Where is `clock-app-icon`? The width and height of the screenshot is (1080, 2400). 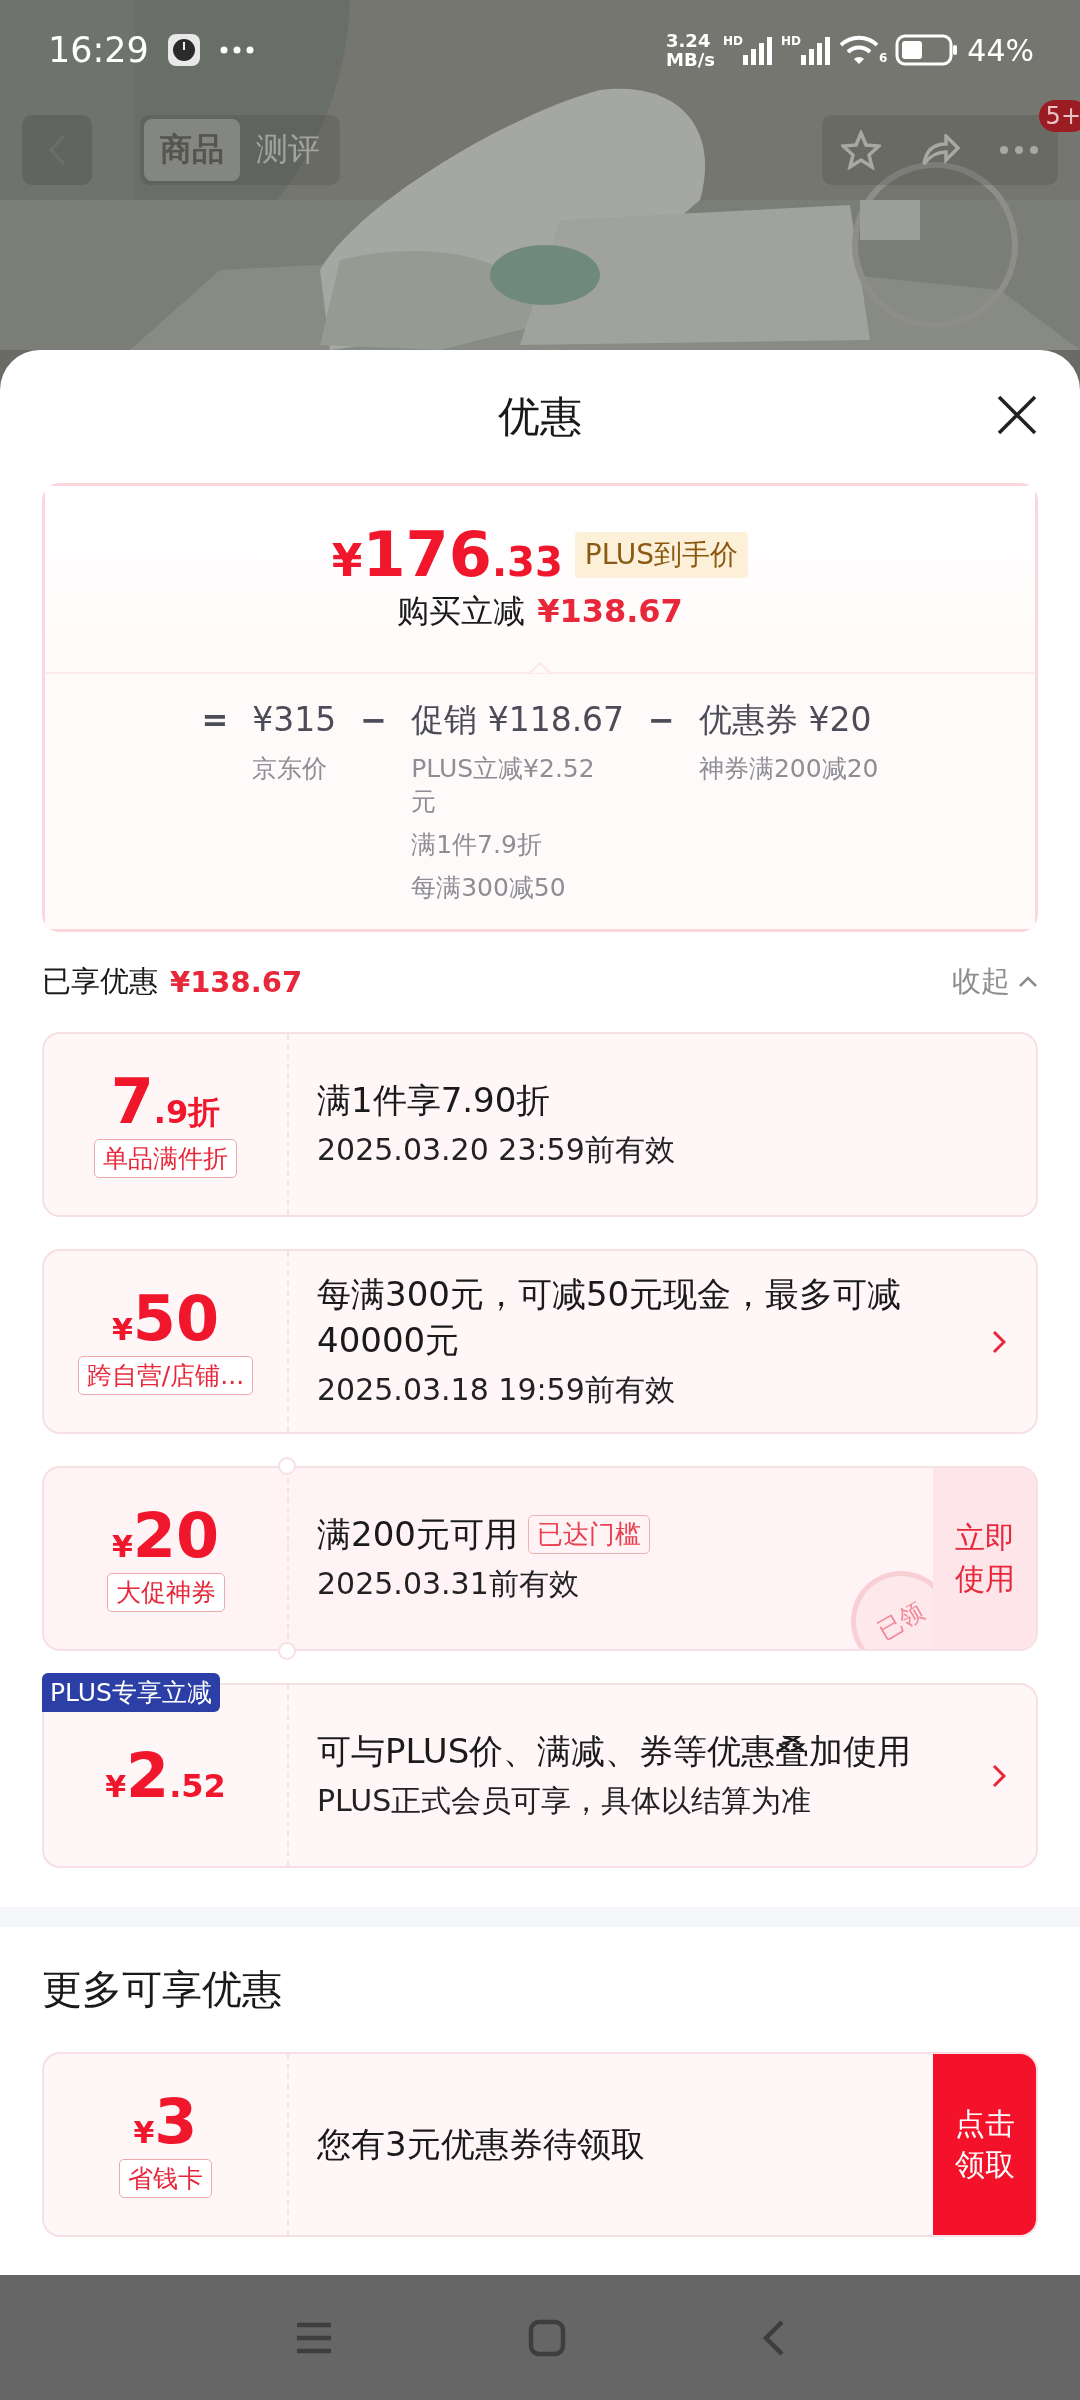 clock-app-icon is located at coordinates (183, 50).